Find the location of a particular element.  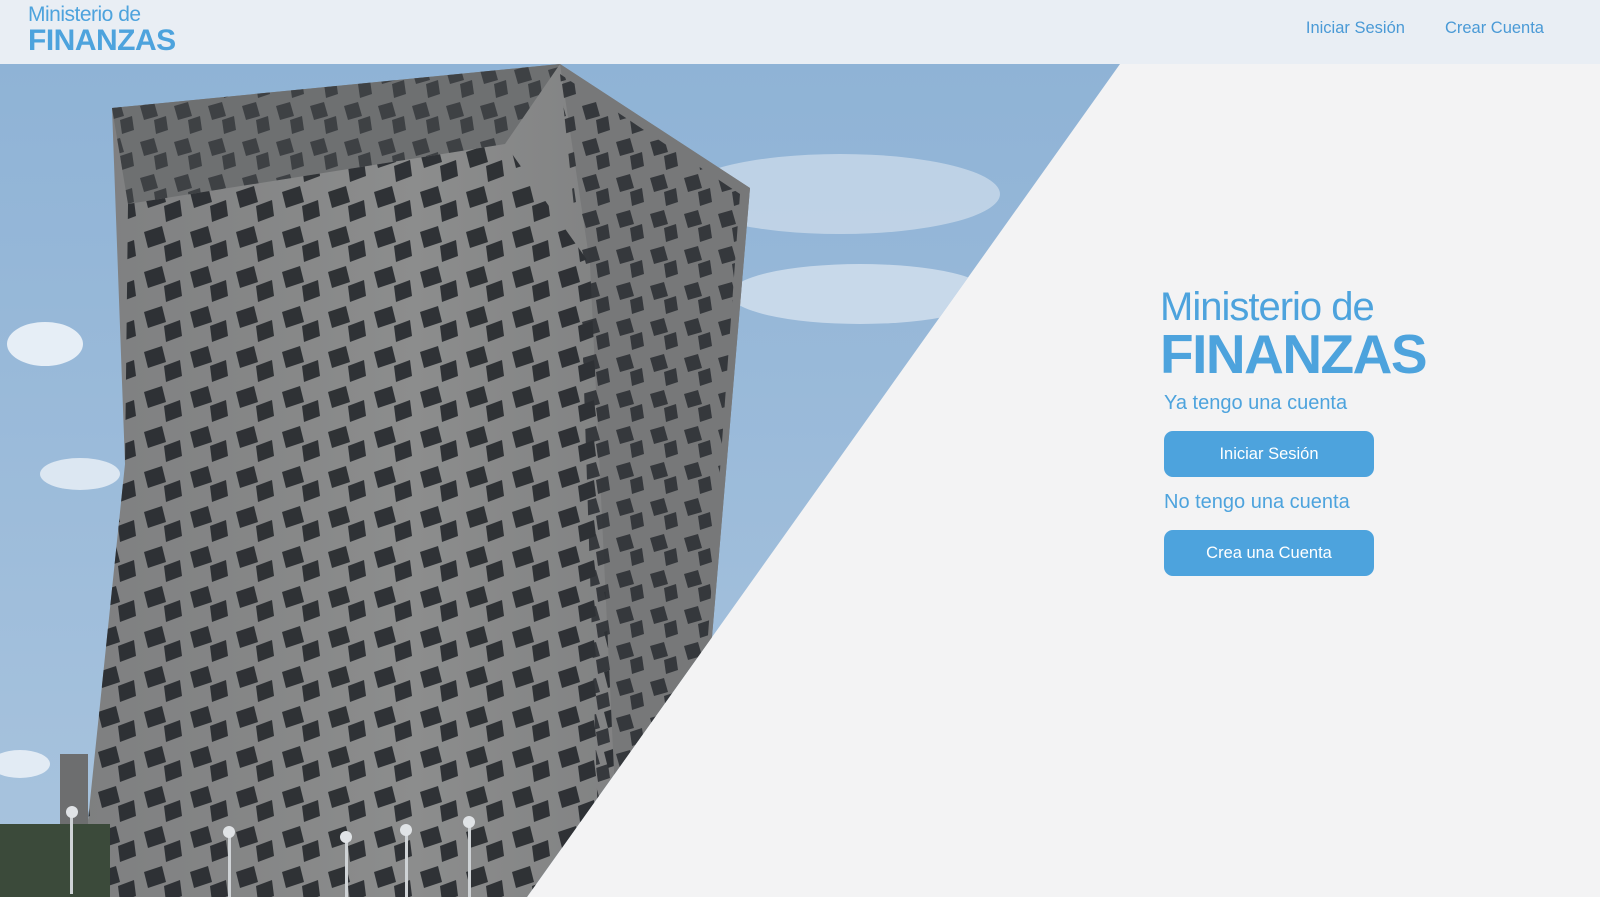

nav-login-link: Iniciar Sesión is located at coordinates (1355, 28).